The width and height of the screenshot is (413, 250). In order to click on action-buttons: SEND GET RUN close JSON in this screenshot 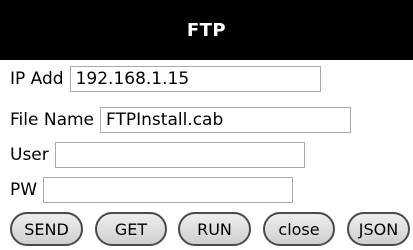, I will do `click(210, 229)`.